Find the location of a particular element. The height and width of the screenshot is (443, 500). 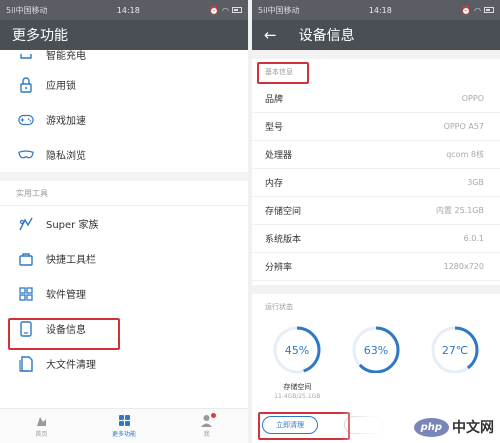

list-item-quick-toolbar: 快捷工具栏 is located at coordinates (124, 258).